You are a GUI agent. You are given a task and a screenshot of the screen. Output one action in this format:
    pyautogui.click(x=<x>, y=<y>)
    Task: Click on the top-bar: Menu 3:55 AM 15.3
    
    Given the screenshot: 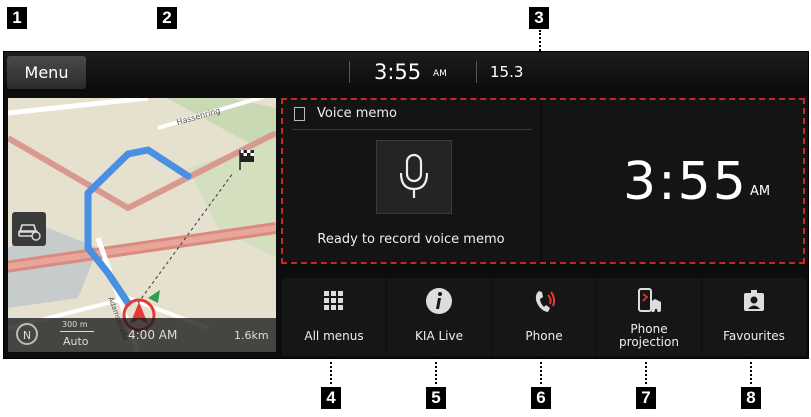 What is the action you would take?
    pyautogui.click(x=406, y=72)
    